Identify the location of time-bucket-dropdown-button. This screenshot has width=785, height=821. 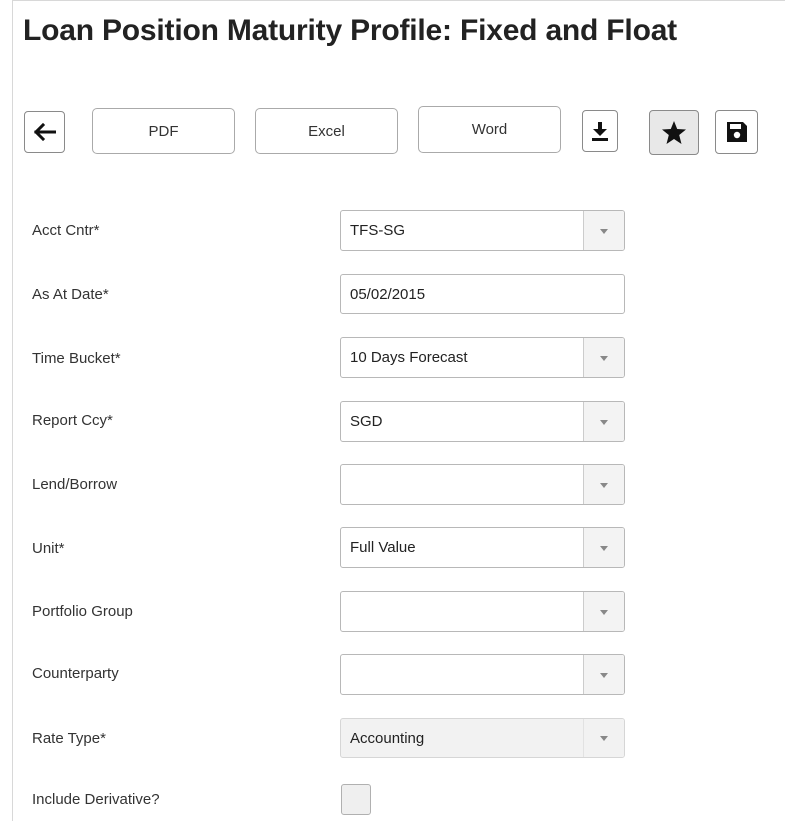
(603, 357).